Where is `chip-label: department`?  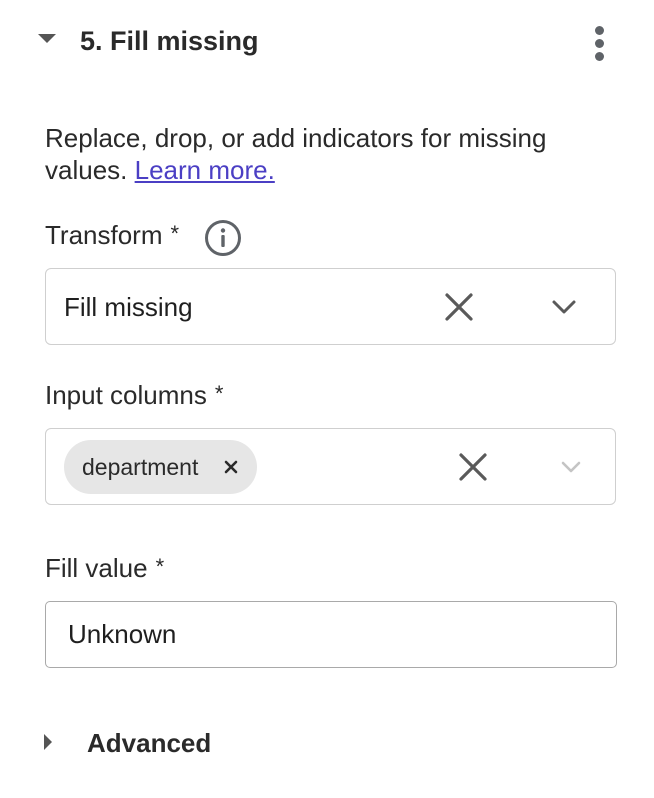 chip-label: department is located at coordinates (140, 467).